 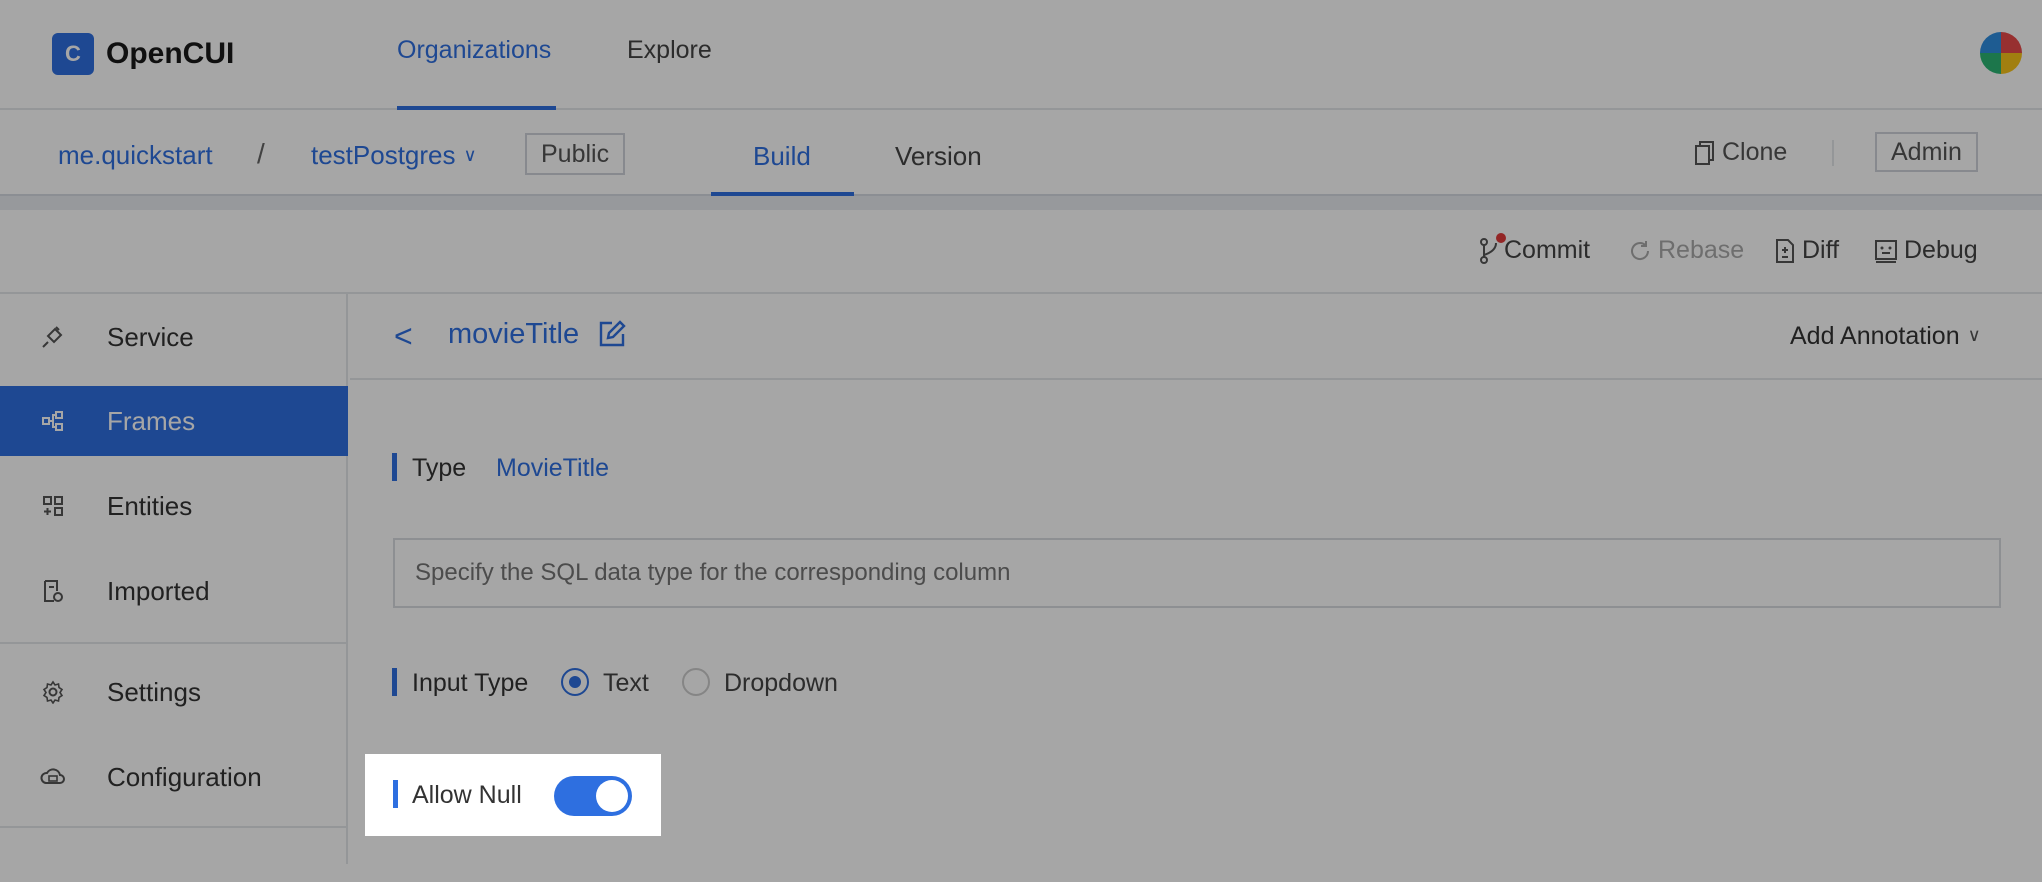 I want to click on sidebar-item-frames: Frames, so click(x=174, y=421).